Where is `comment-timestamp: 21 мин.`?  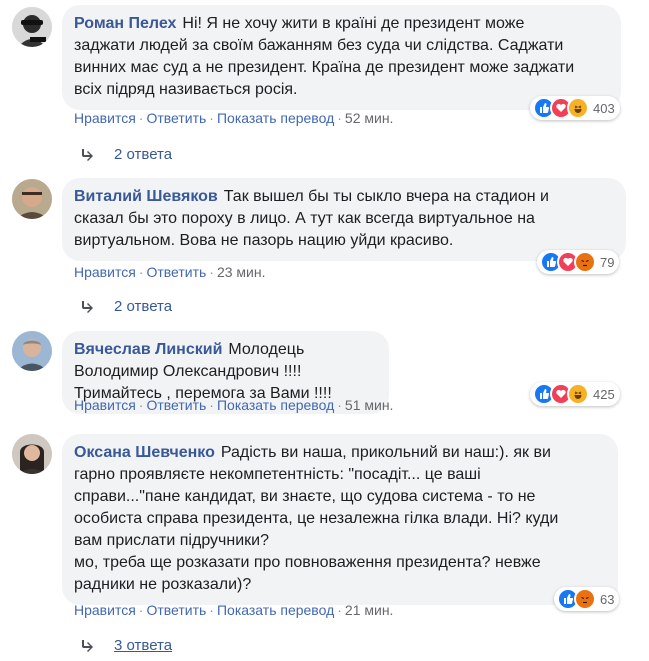 comment-timestamp: 21 мин. is located at coordinates (369, 610).